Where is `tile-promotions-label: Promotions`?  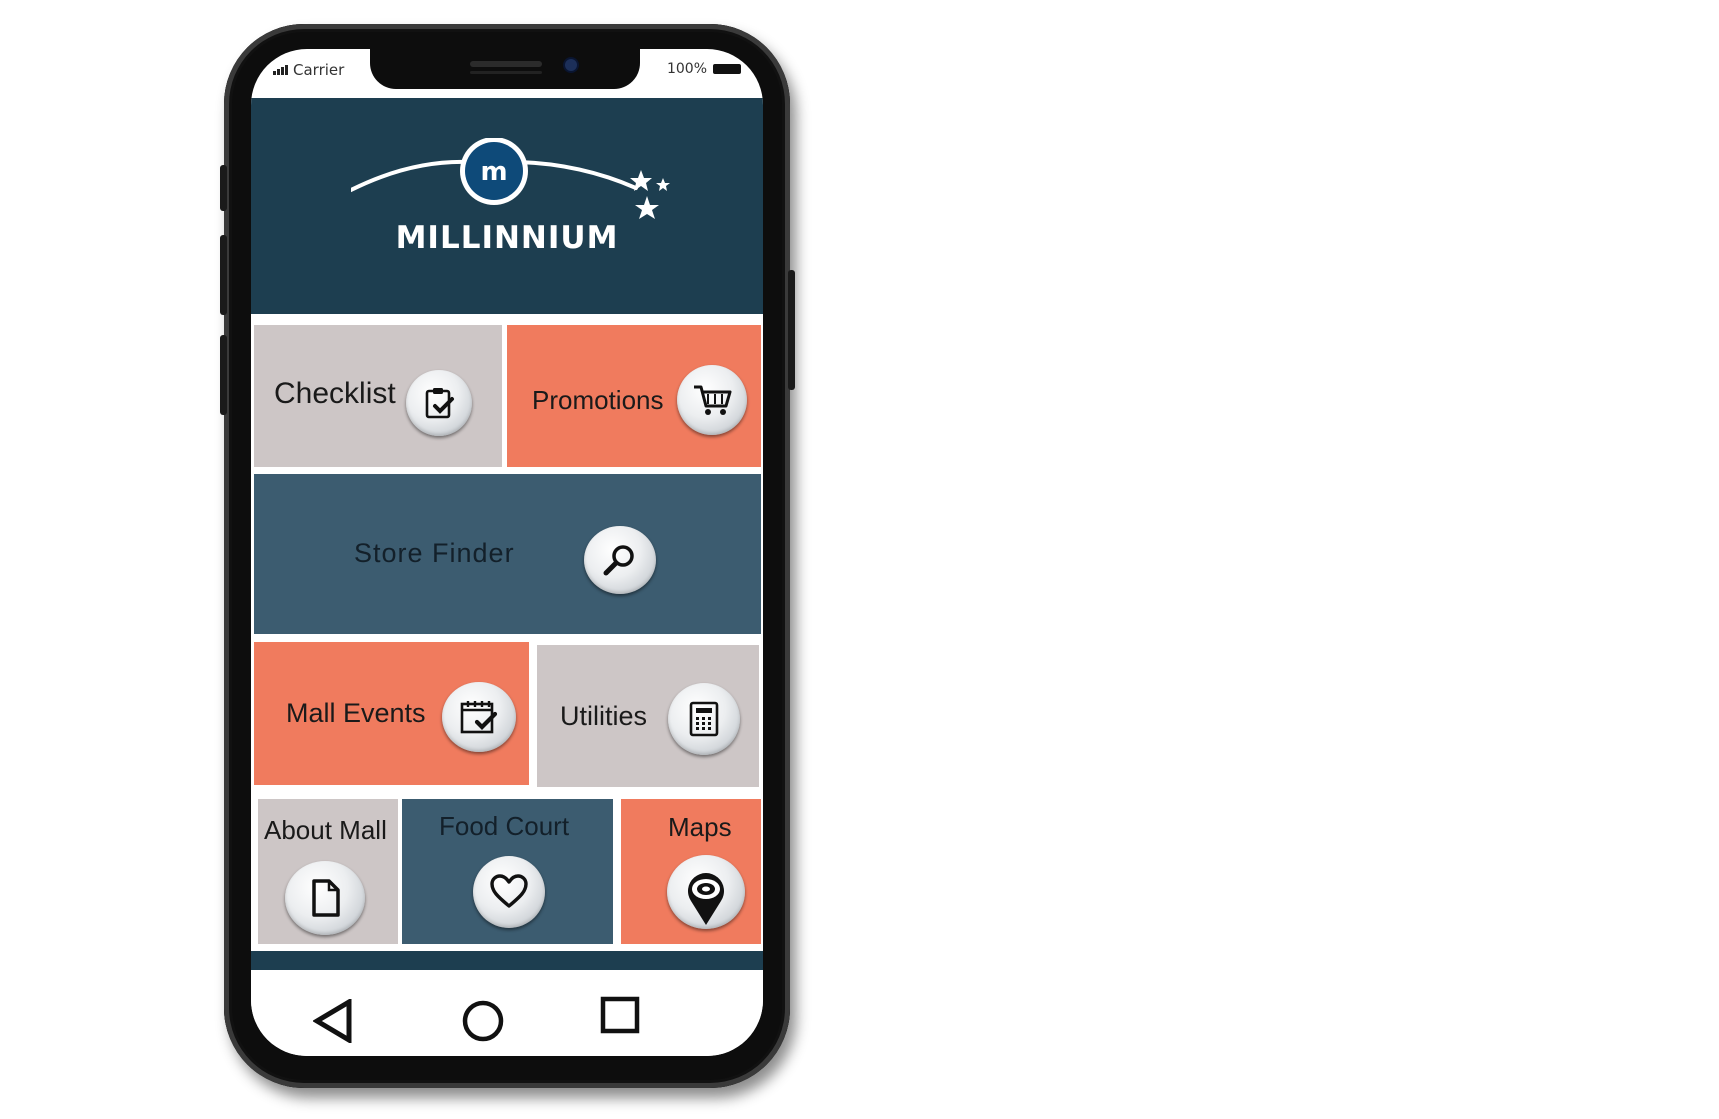
tile-promotions-label: Promotions is located at coordinates (598, 400).